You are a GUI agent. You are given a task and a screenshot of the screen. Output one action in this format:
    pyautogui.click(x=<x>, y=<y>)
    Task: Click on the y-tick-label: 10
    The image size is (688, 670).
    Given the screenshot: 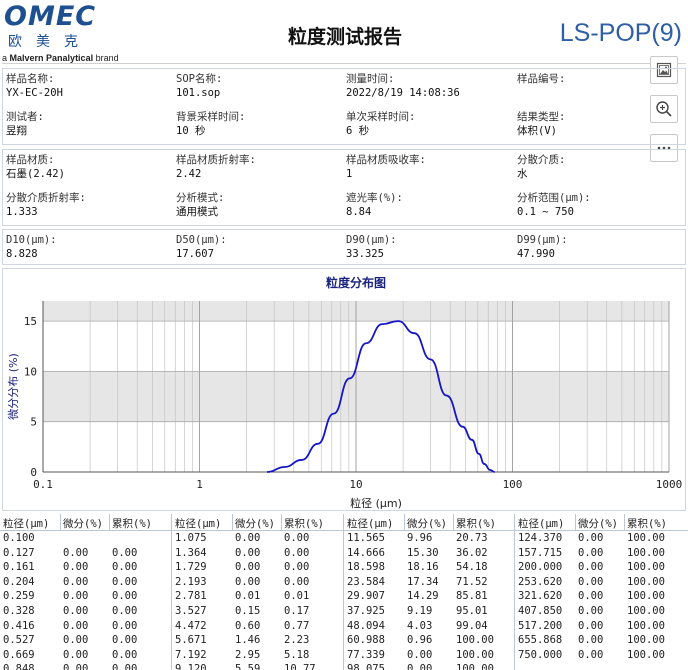 What is the action you would take?
    pyautogui.click(x=30, y=371)
    